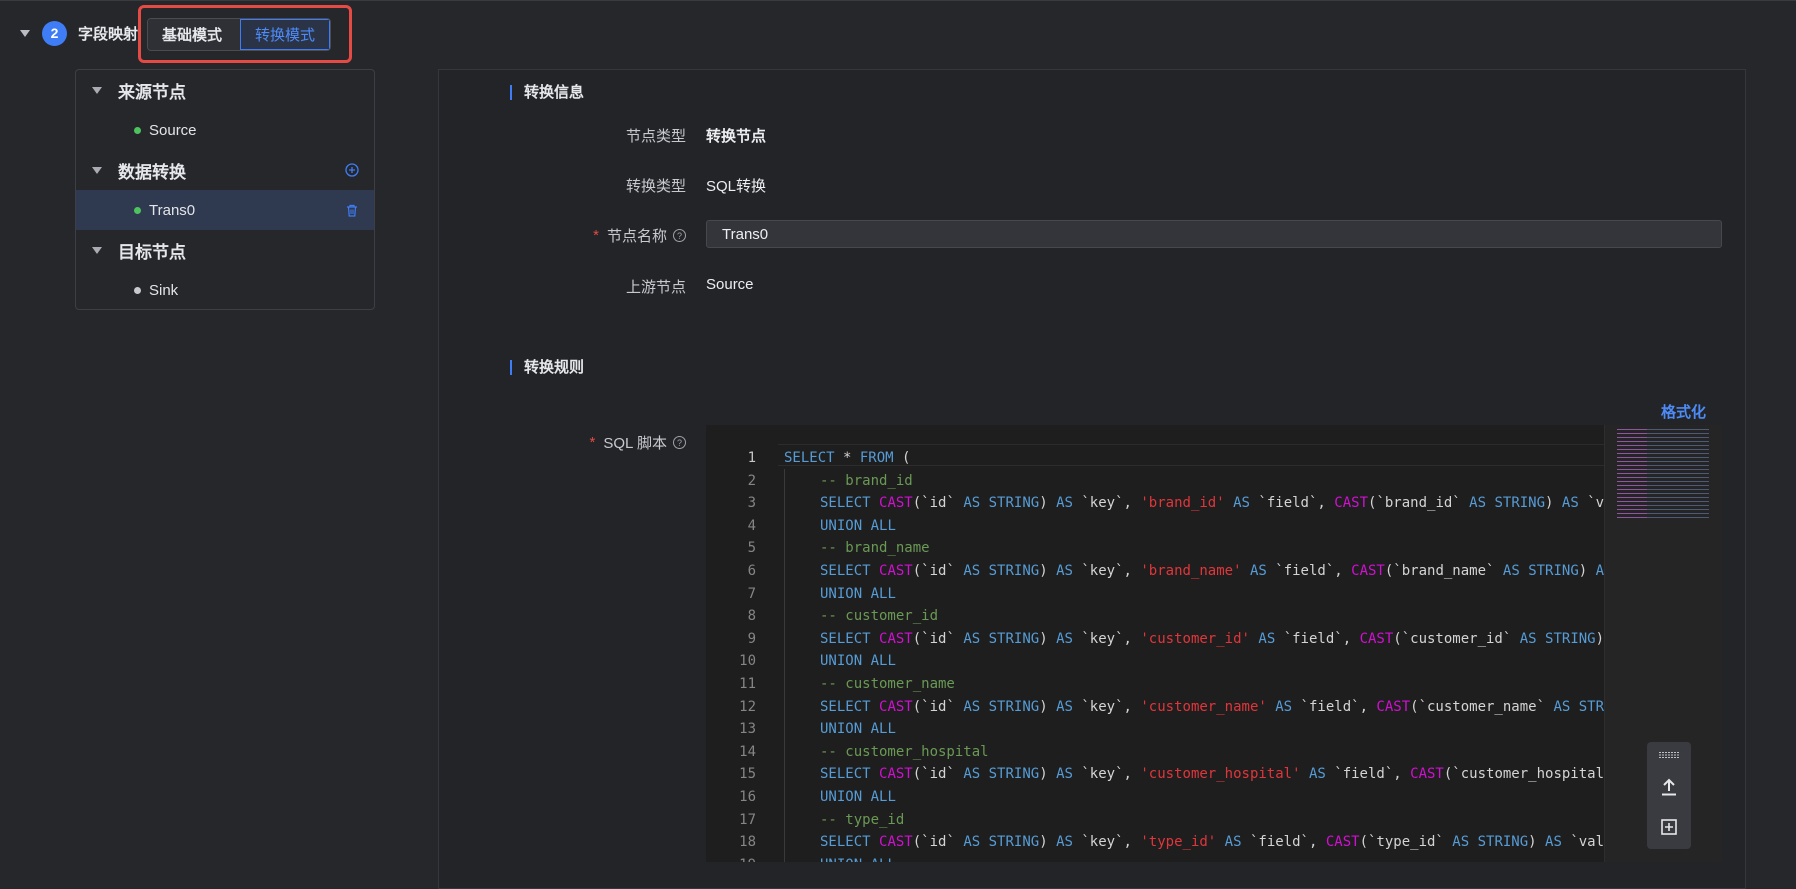  I want to click on line-number: 8, so click(751, 616).